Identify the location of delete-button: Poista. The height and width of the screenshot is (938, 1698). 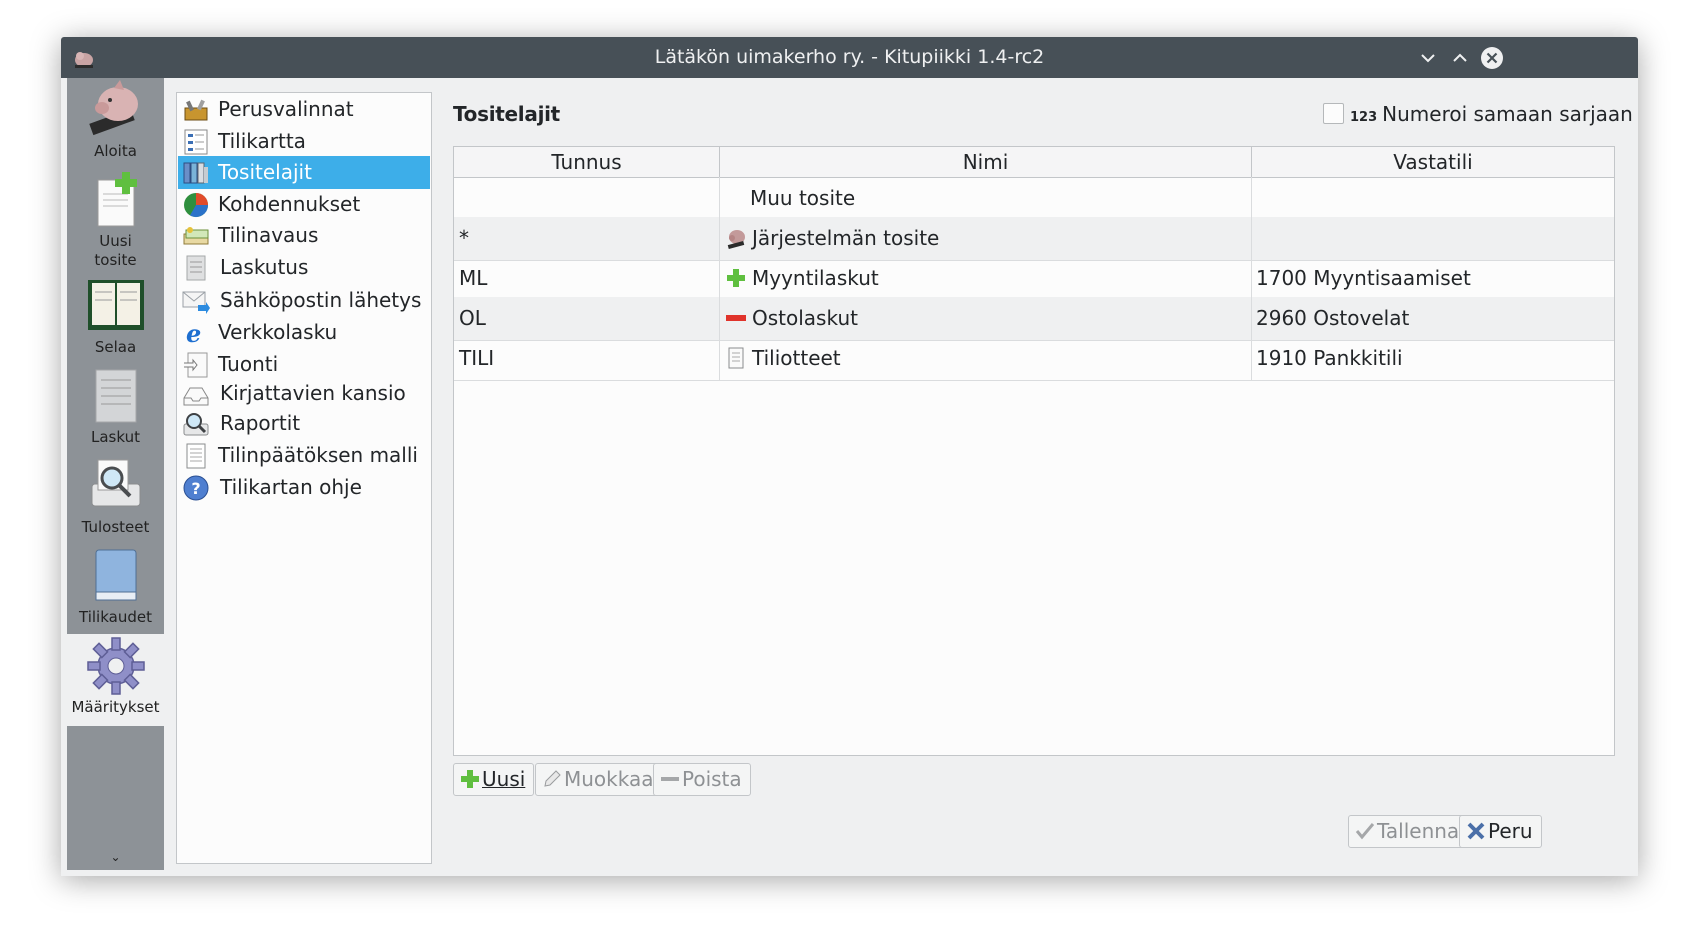
(702, 779).